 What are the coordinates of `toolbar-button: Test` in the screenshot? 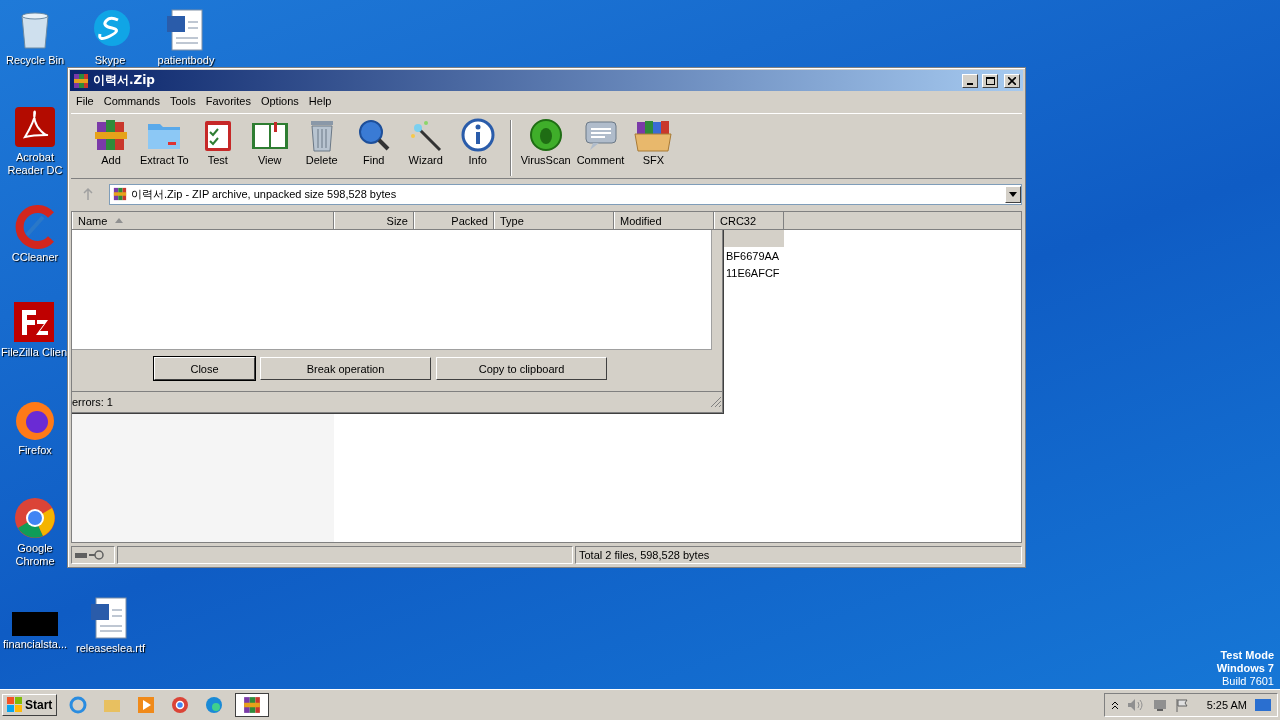 It's located at (217, 148).